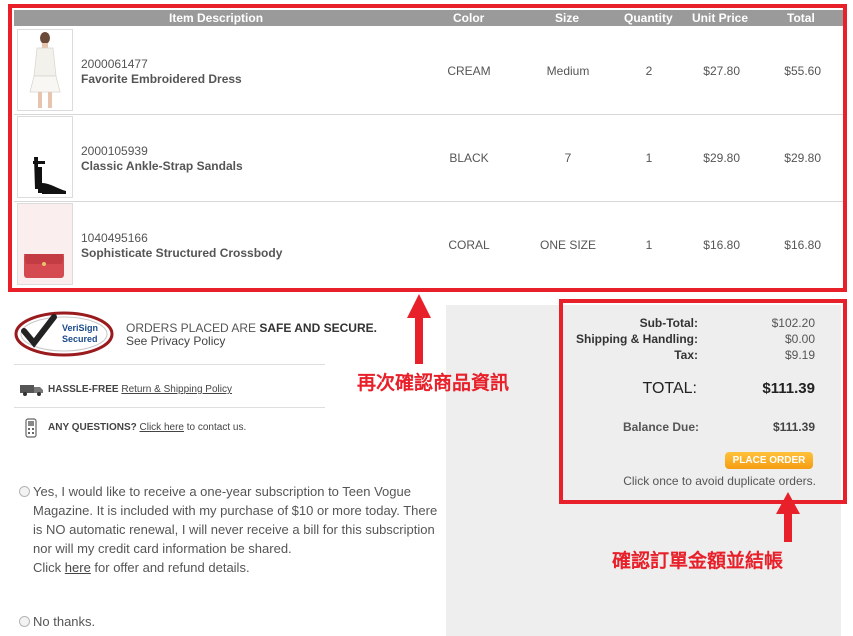  I want to click on offer-details-link: here, so click(78, 567).